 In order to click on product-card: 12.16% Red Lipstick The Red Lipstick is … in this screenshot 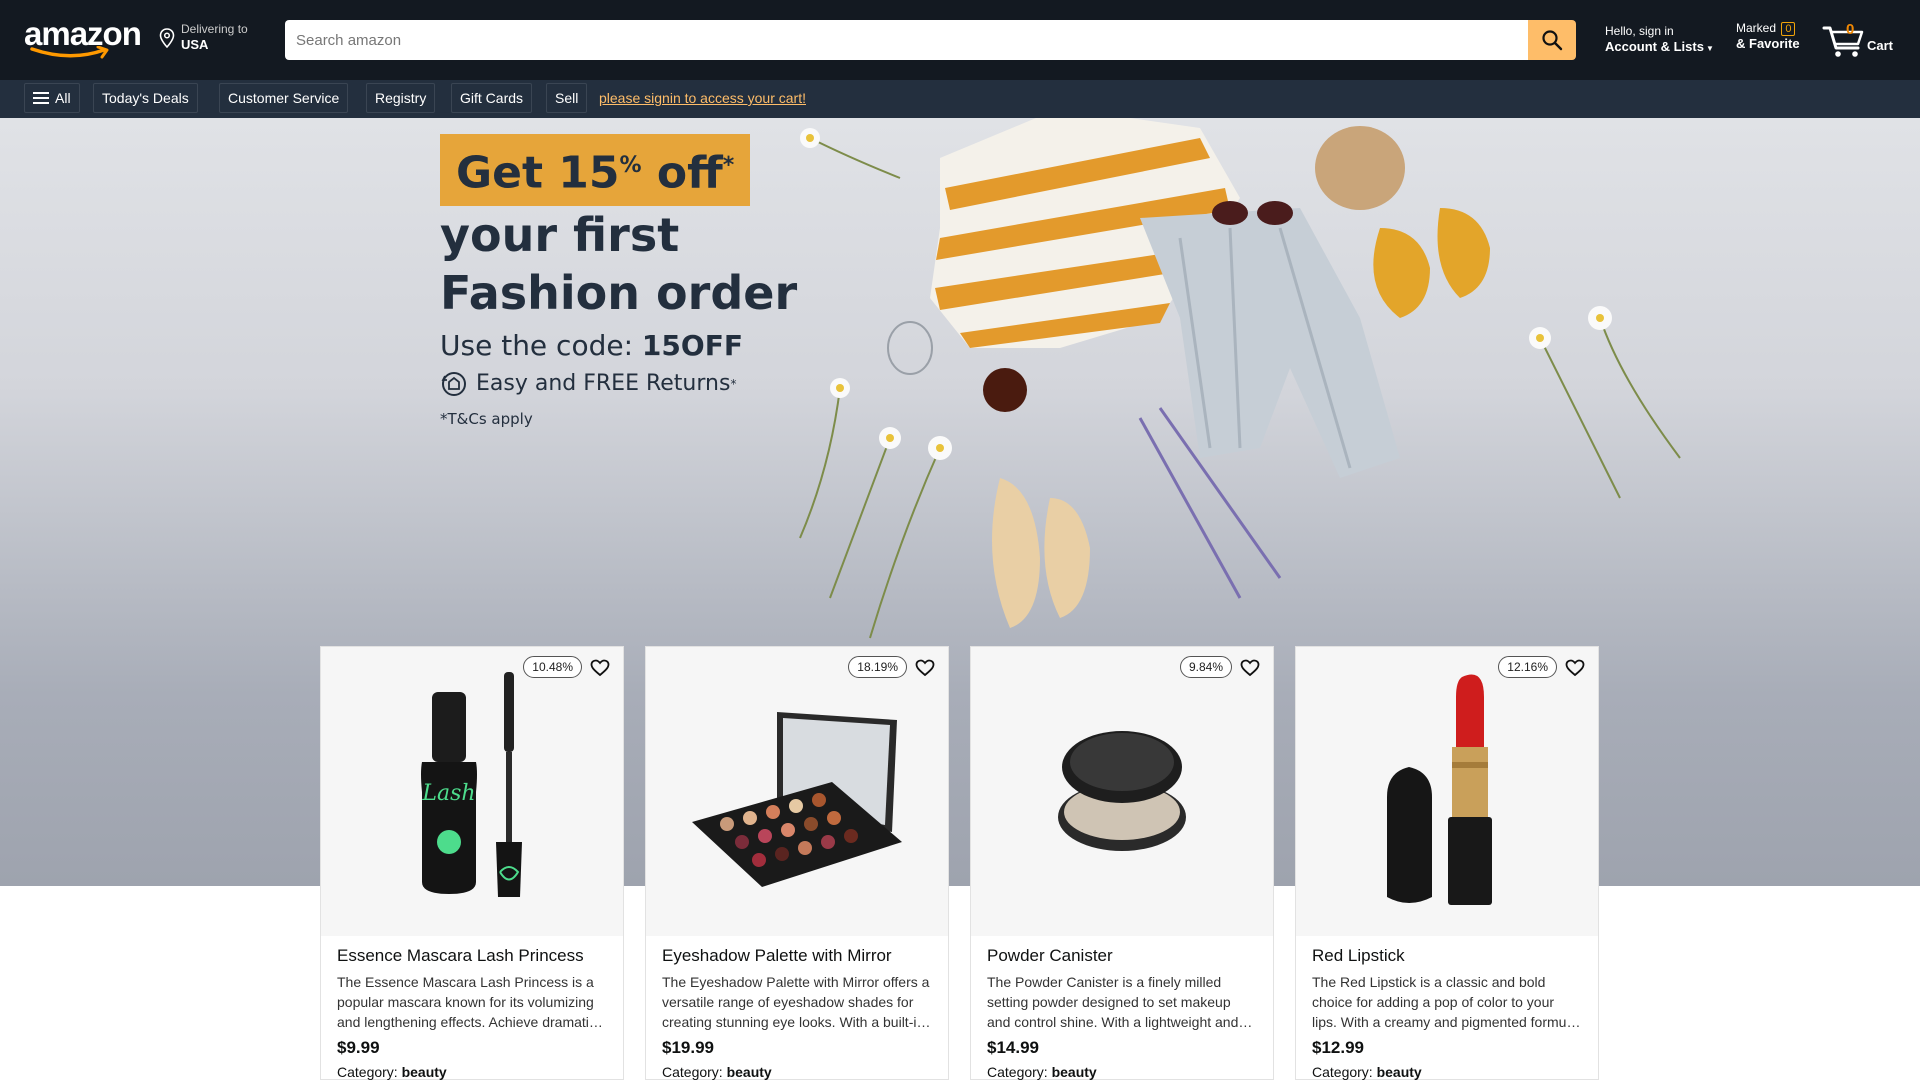, I will do `click(1447, 863)`.